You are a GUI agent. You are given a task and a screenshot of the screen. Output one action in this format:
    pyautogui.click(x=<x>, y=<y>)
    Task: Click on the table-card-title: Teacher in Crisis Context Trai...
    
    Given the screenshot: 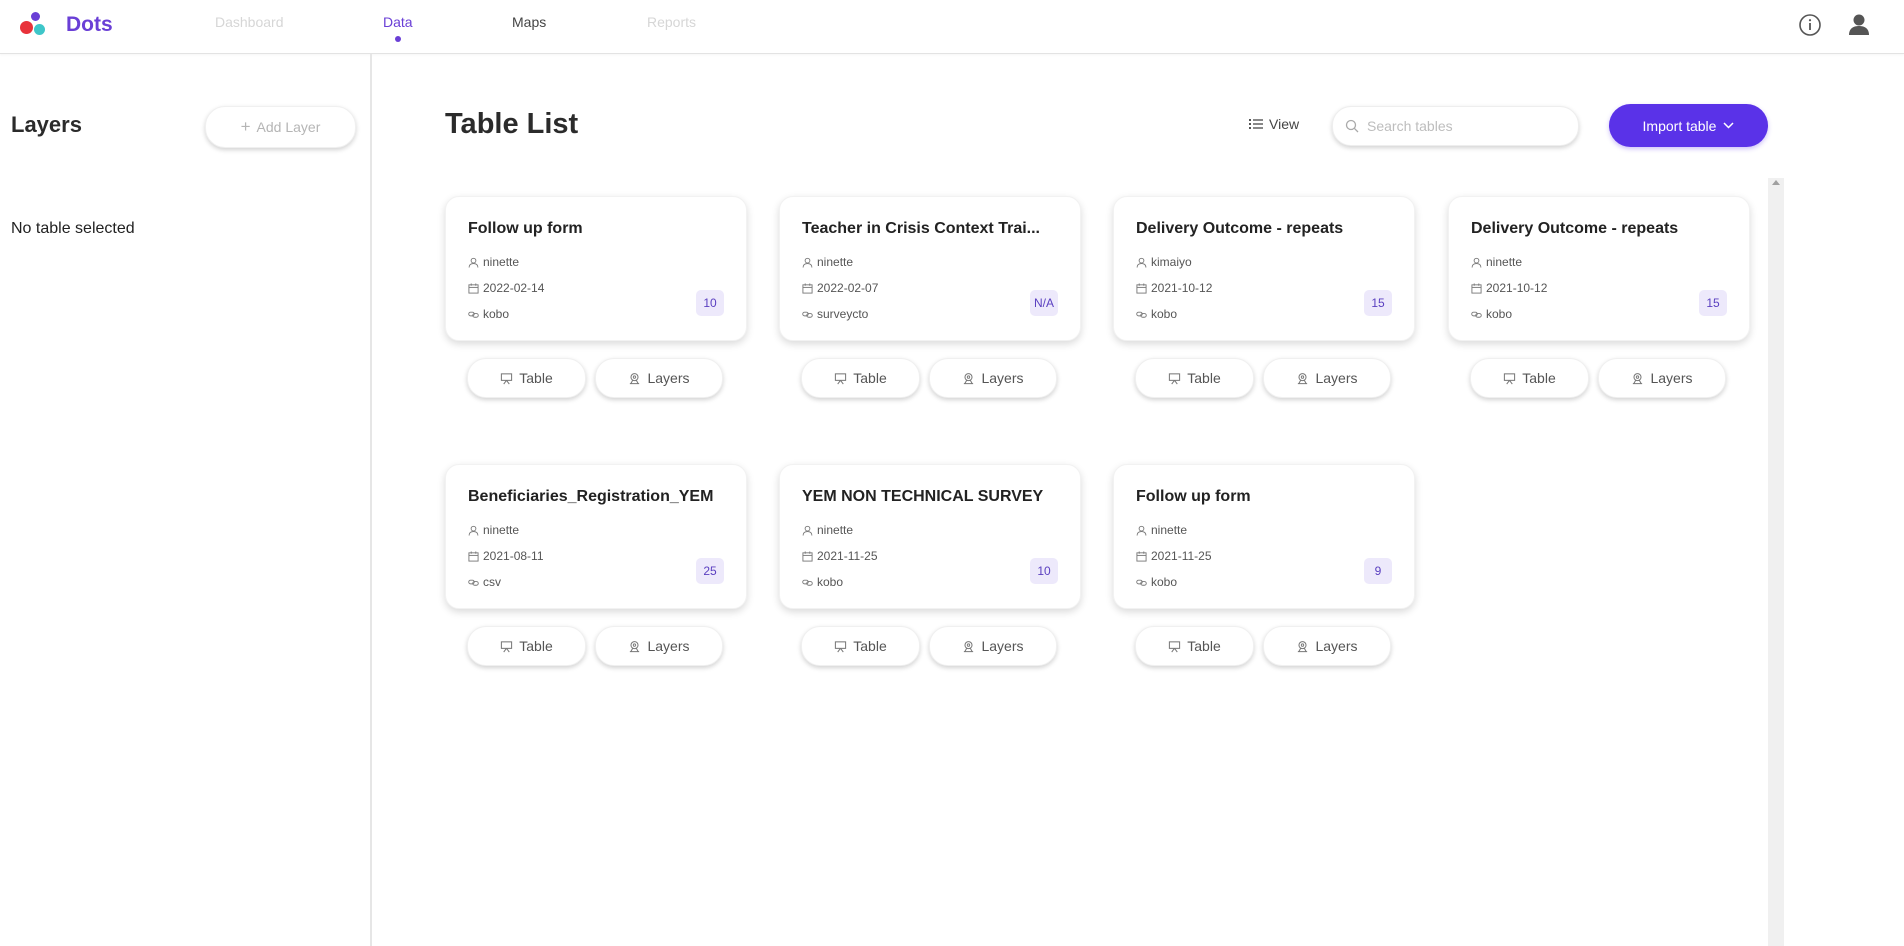 What is the action you would take?
    pyautogui.click(x=921, y=228)
    